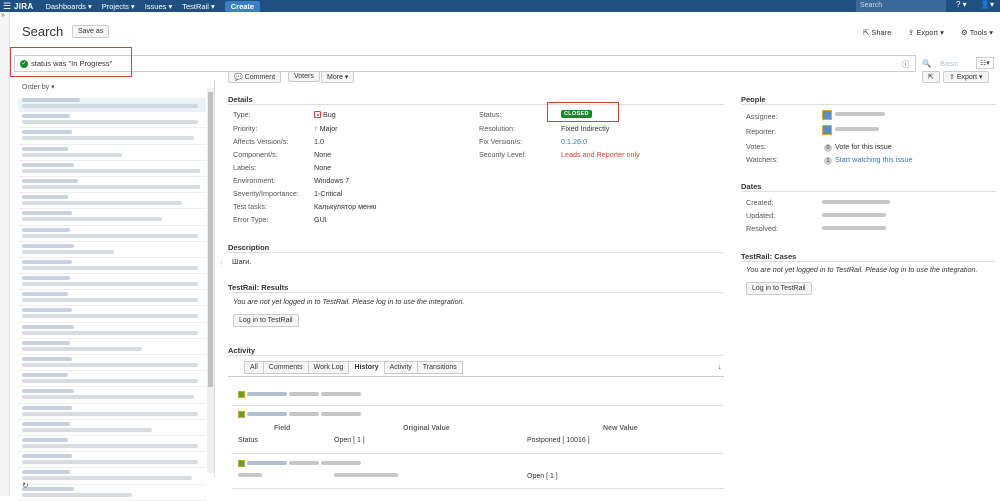 The width and height of the screenshot is (1000, 501). Describe the element at coordinates (600, 154) in the screenshot. I see `security-level-value: Leads and Reporter only` at that location.